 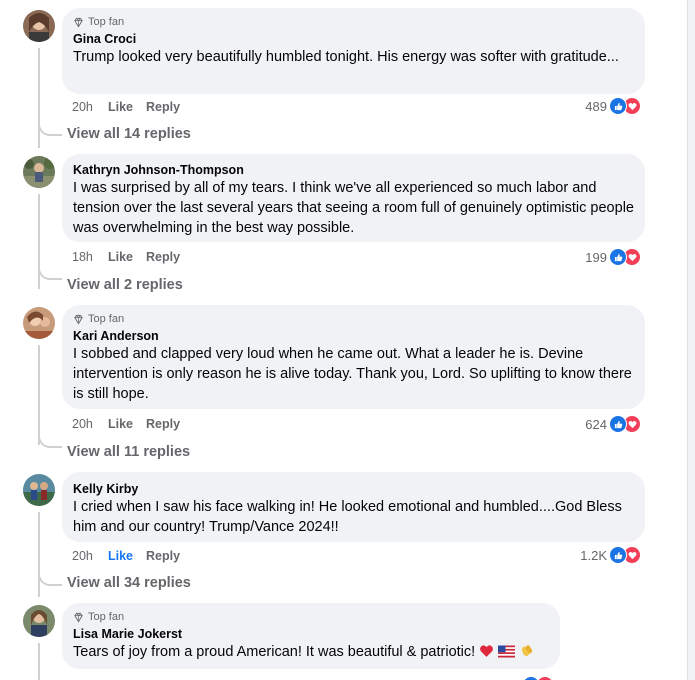 I want to click on reaction-summary: 1.2K, so click(x=610, y=555).